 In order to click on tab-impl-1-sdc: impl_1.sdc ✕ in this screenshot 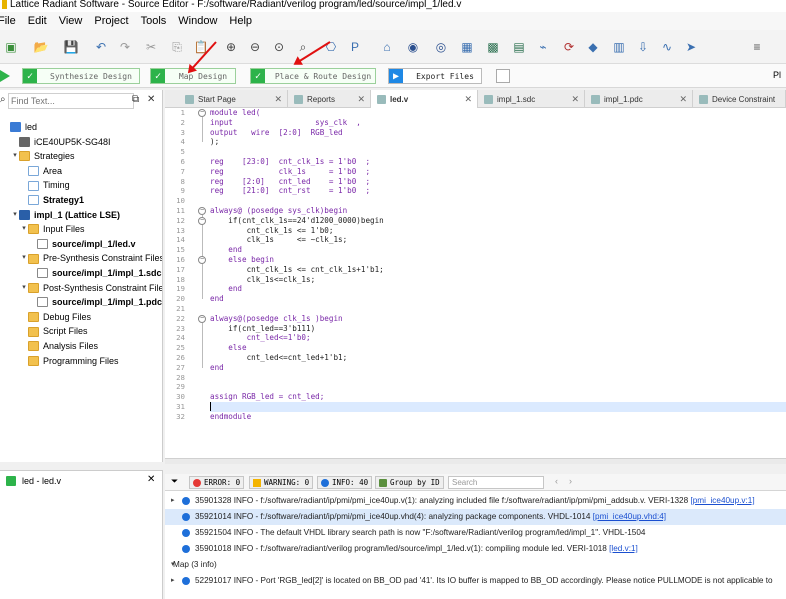, I will do `click(531, 99)`.